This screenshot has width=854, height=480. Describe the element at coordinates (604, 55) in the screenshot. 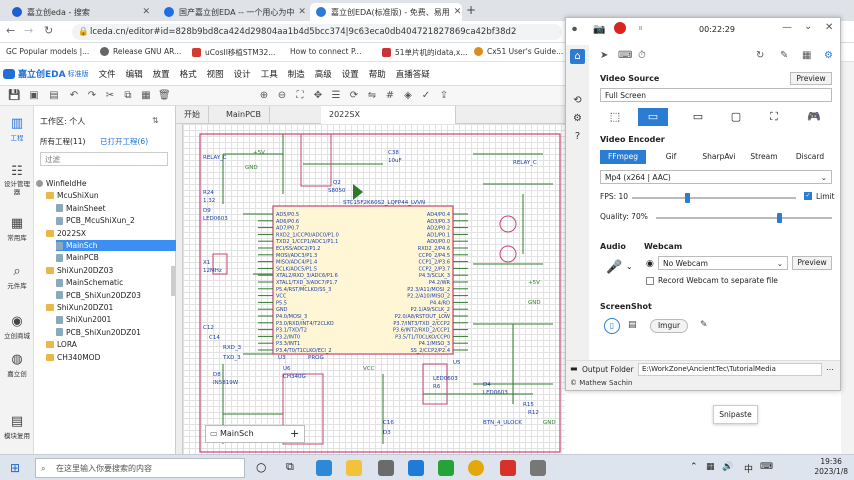

I see `cursor-icon: ➤` at that location.